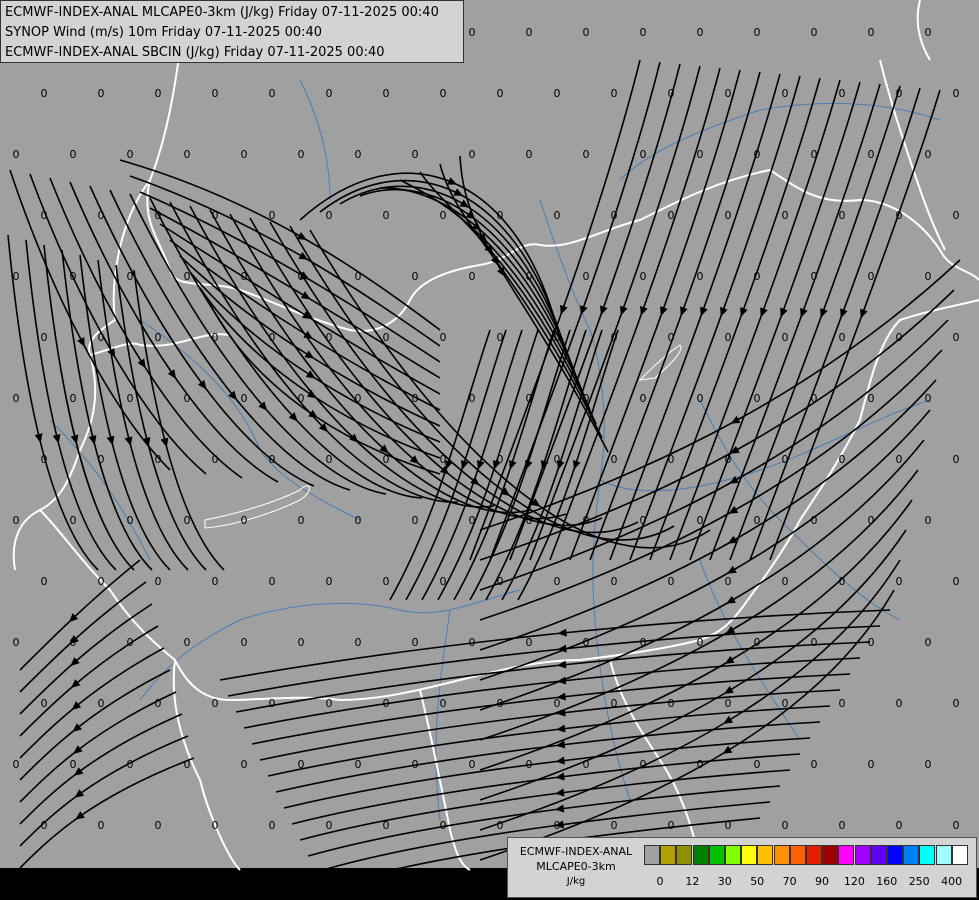 The height and width of the screenshot is (900, 979). What do you see at coordinates (919, 881) in the screenshot?
I see `legend-tick-label: 250` at bounding box center [919, 881].